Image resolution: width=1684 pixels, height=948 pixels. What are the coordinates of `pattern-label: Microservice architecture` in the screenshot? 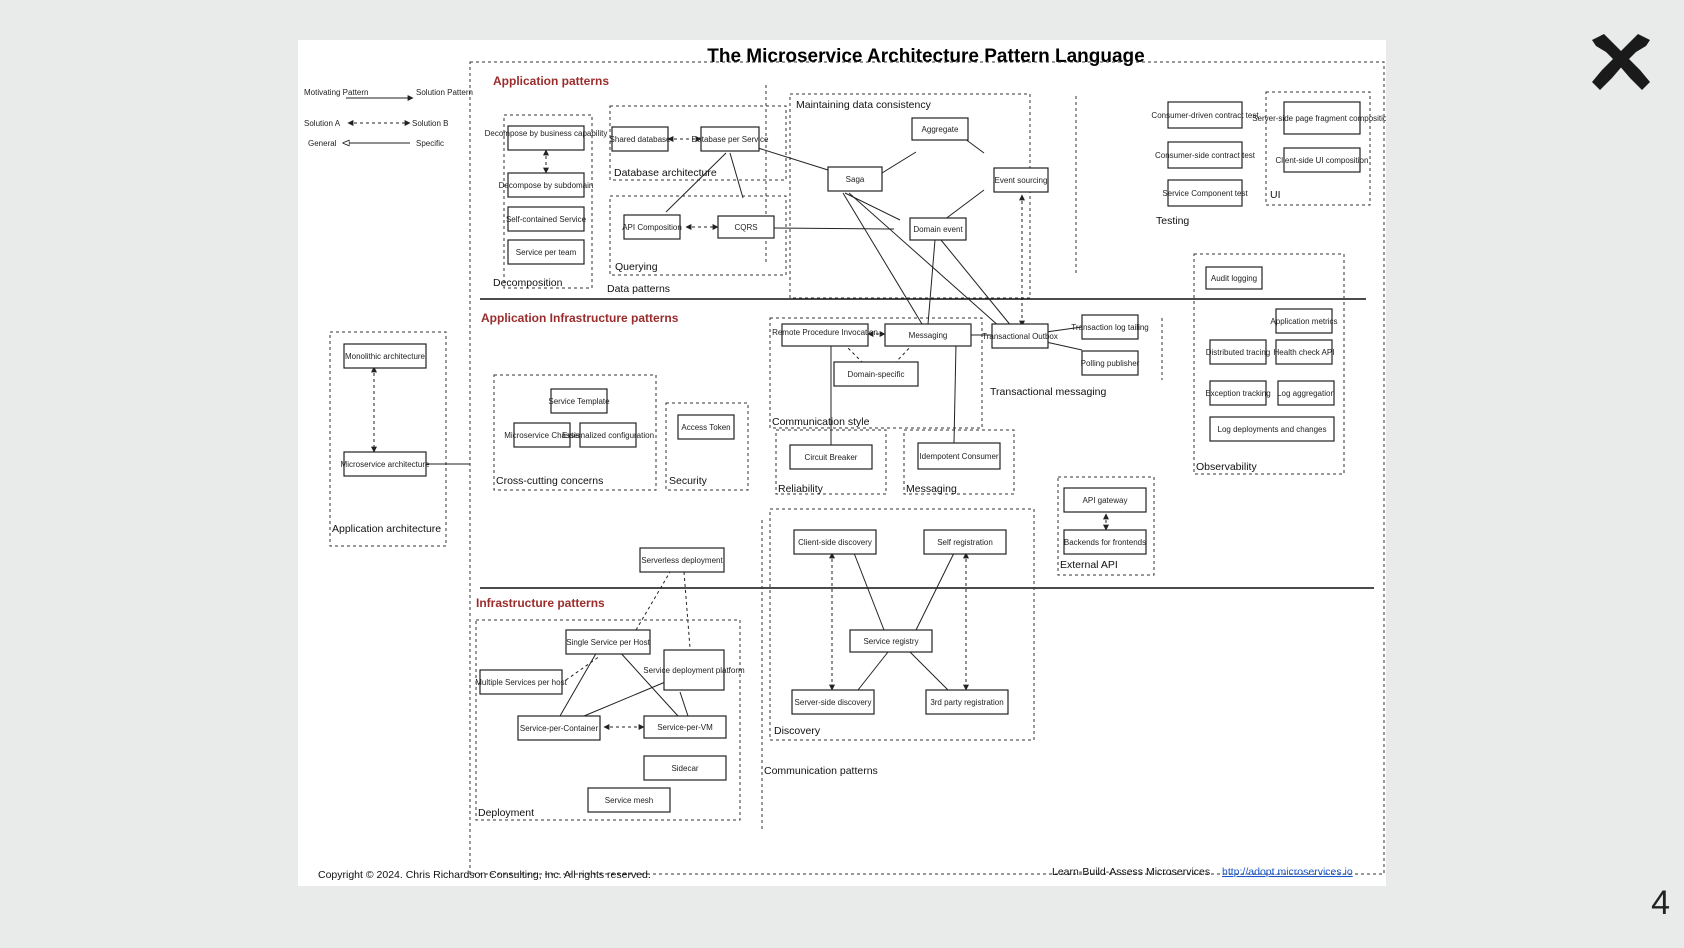 It's located at (385, 464).